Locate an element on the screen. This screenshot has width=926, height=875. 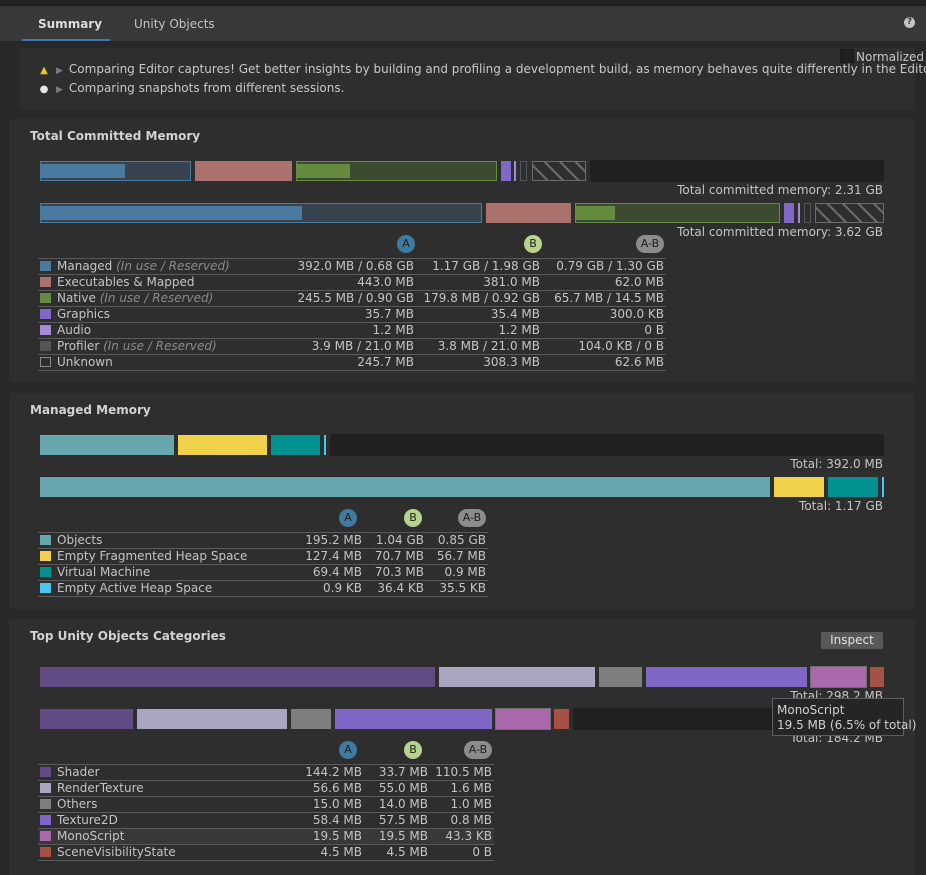
tab-unity-objects: Unity Objects is located at coordinates (174, 24).